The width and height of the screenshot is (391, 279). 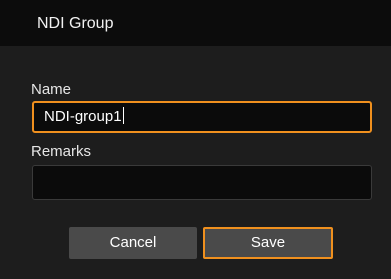 I want to click on name-input-value: NDI-group1, so click(x=83, y=116).